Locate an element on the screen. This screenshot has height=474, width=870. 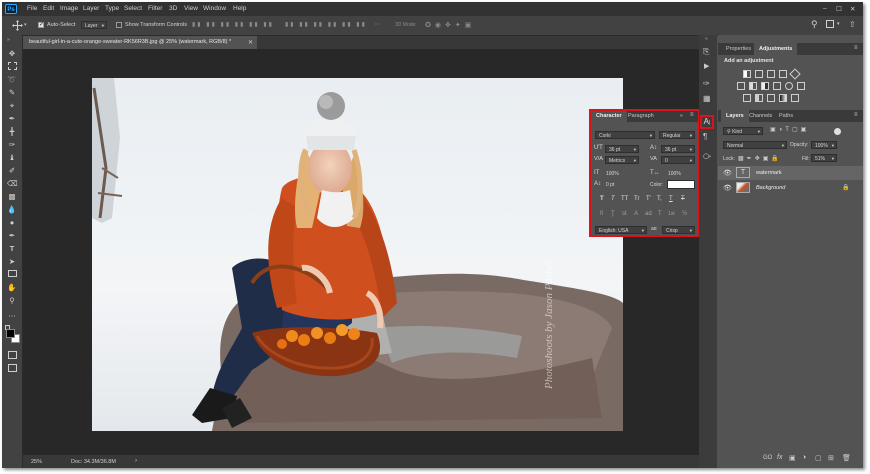
eraser-tool-icon: ⌫ is located at coordinates (12, 183).